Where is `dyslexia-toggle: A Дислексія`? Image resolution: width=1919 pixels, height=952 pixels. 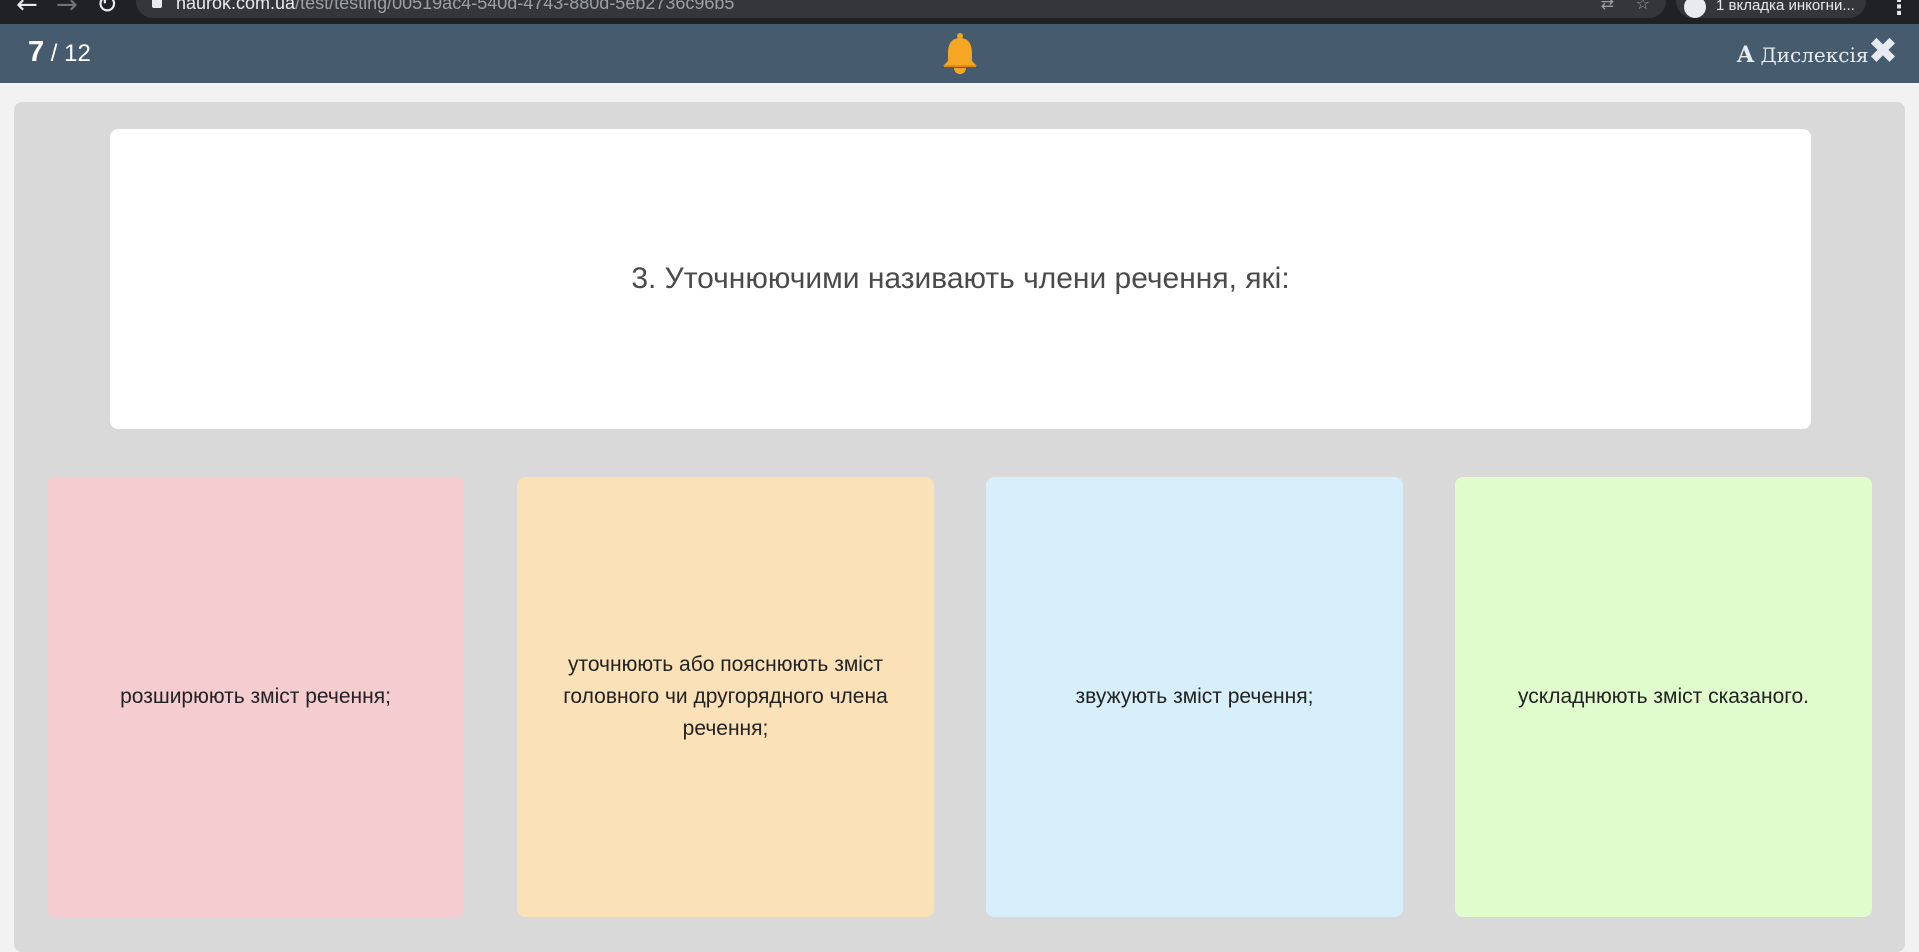 dyslexia-toggle: A Дислексія is located at coordinates (1802, 55).